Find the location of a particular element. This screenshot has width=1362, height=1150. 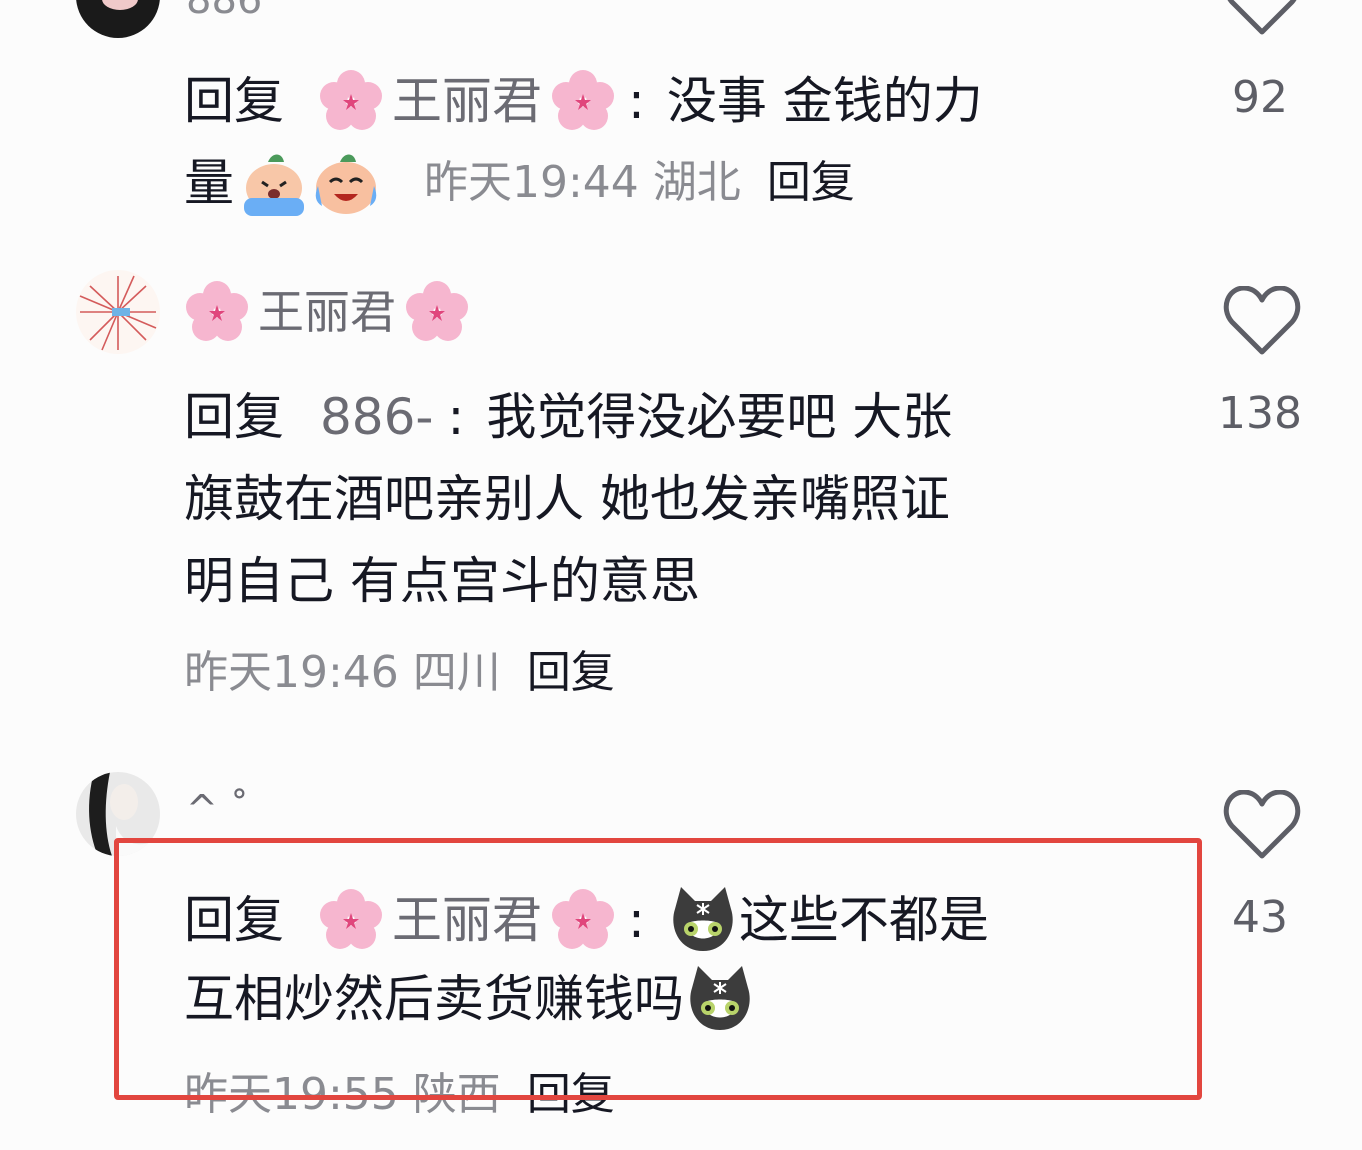

crying-icon is located at coordinates (274, 185).